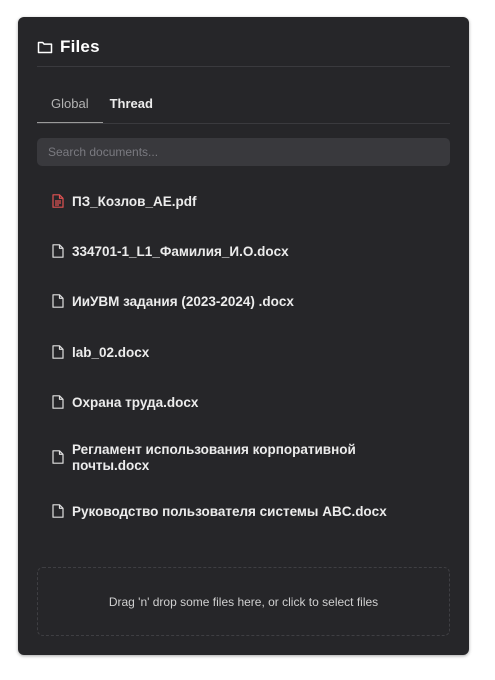 This screenshot has height=680, width=495. What do you see at coordinates (134, 201) in the screenshot?
I see `file-name: ПЗ_Козлов_АЕ.pdf` at bounding box center [134, 201].